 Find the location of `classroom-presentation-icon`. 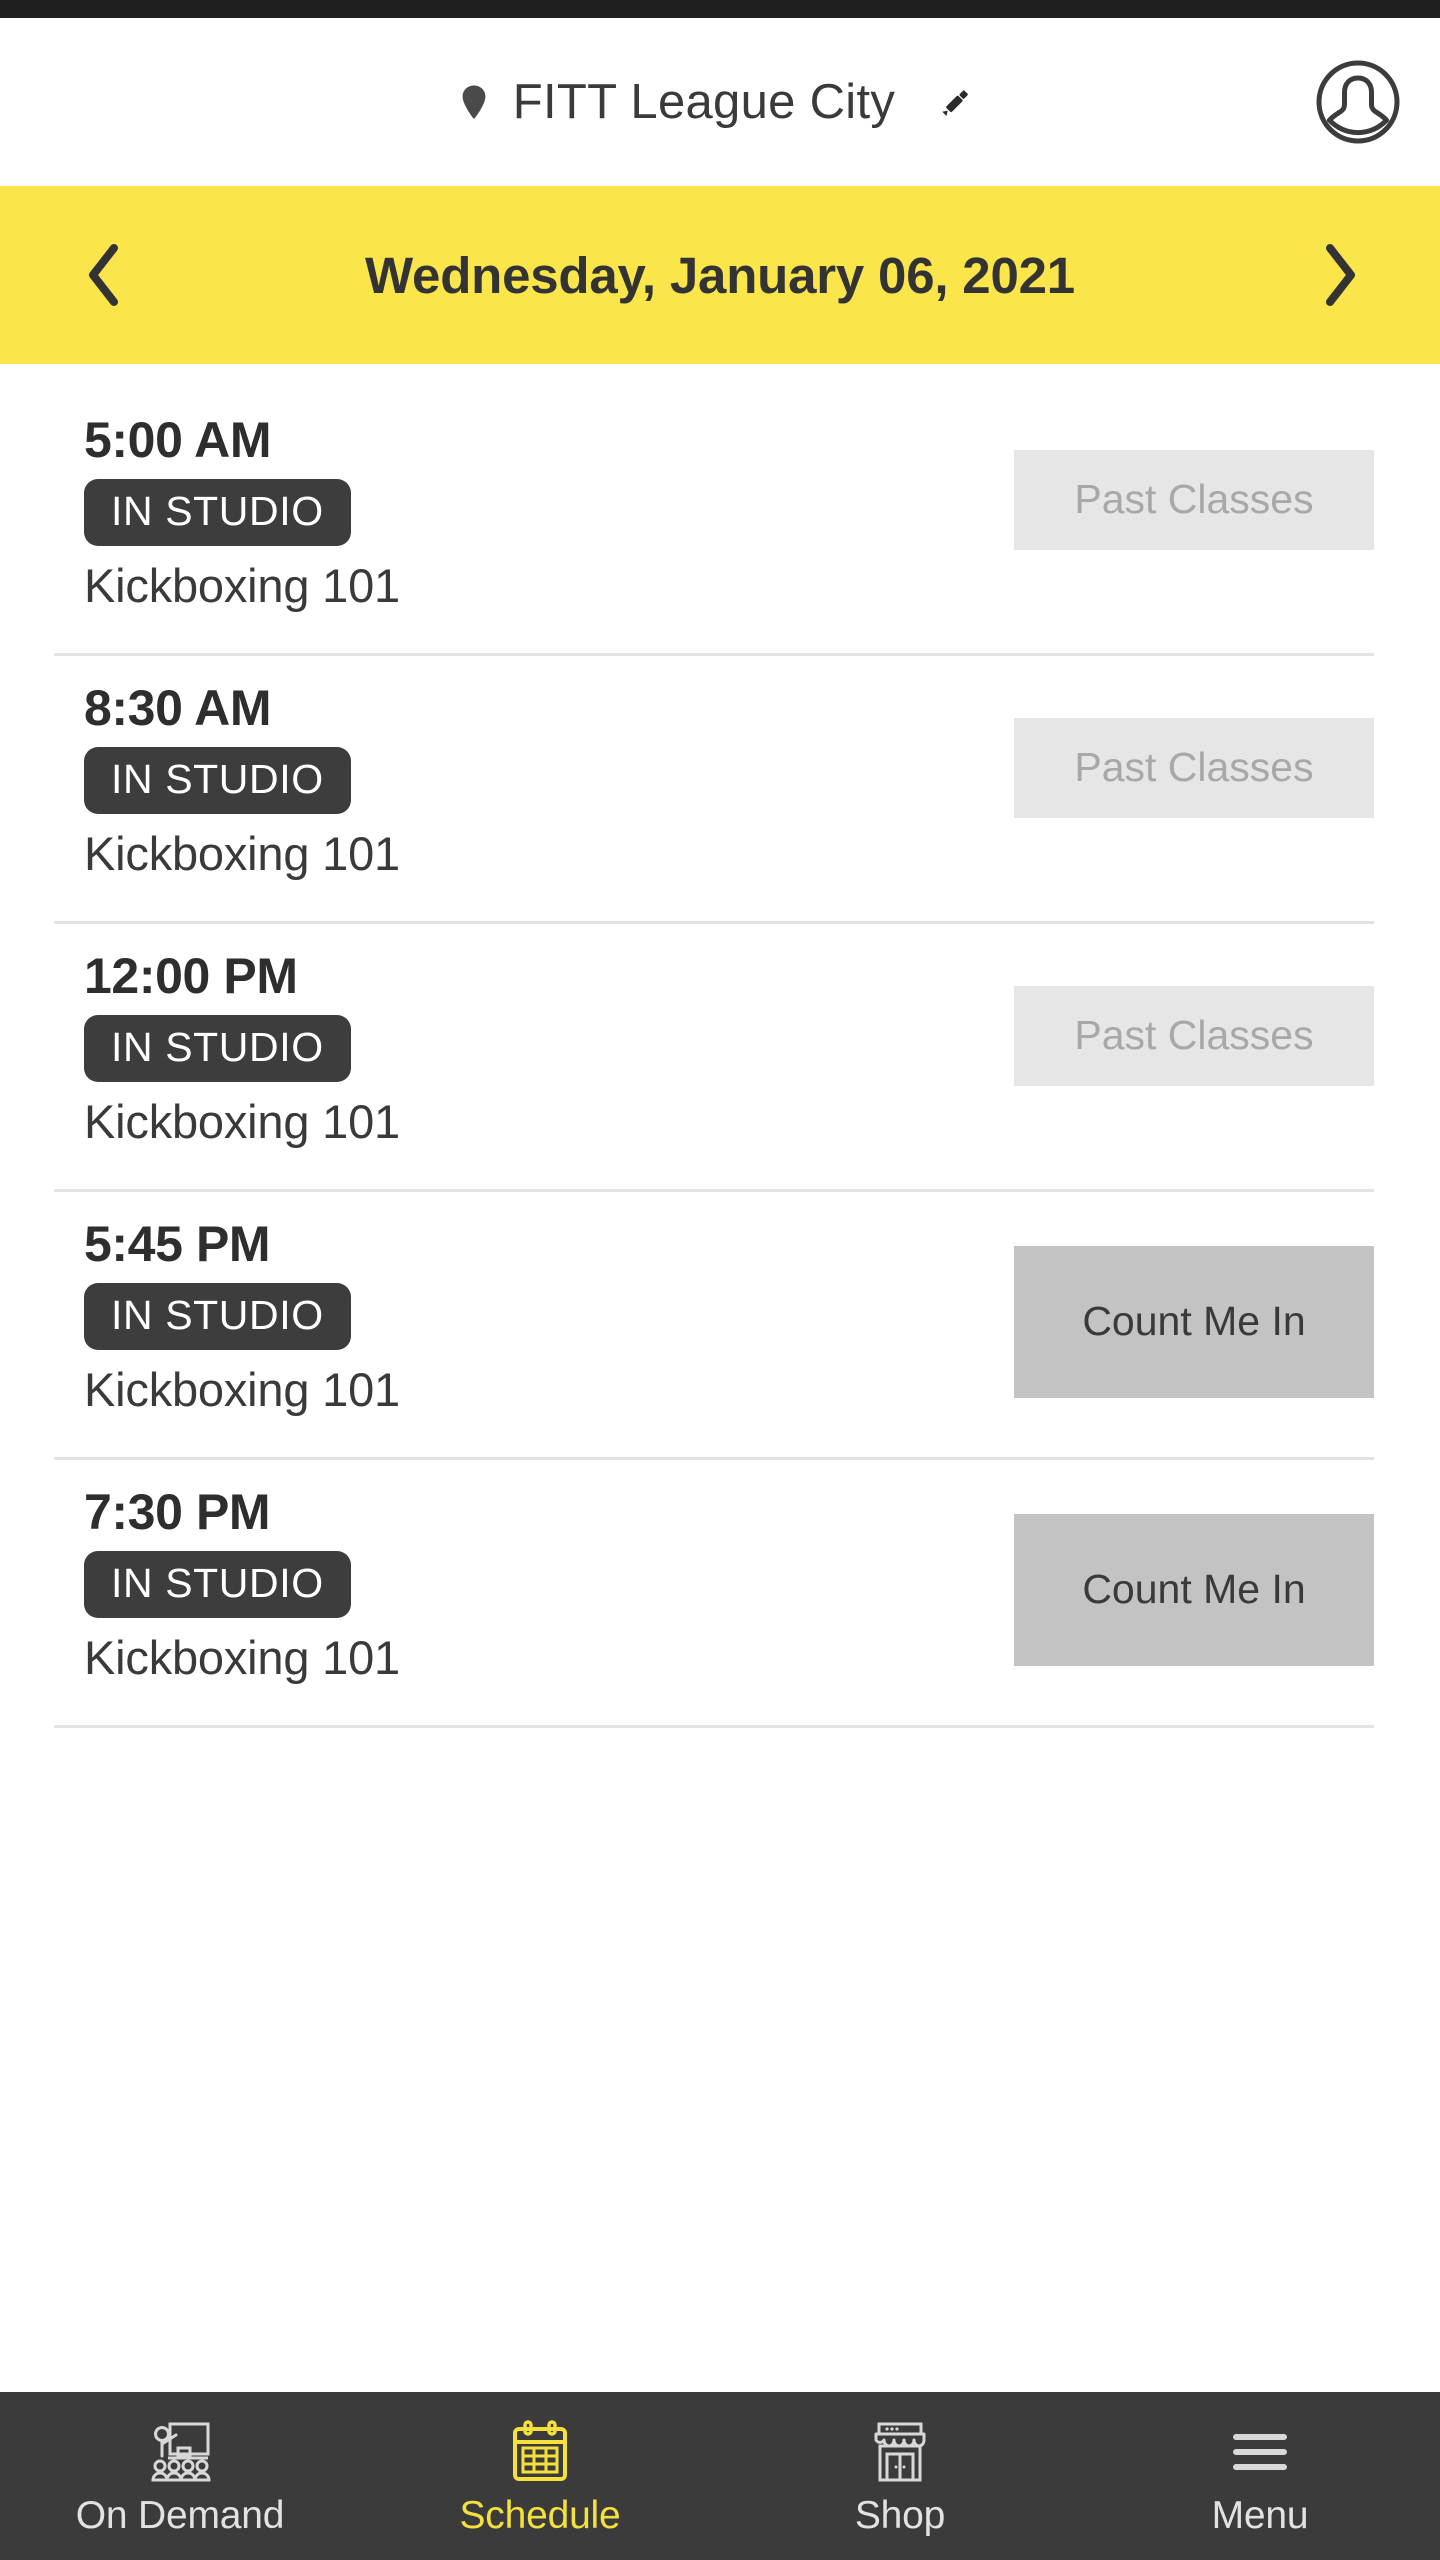

classroom-presentation-icon is located at coordinates (180, 2452).